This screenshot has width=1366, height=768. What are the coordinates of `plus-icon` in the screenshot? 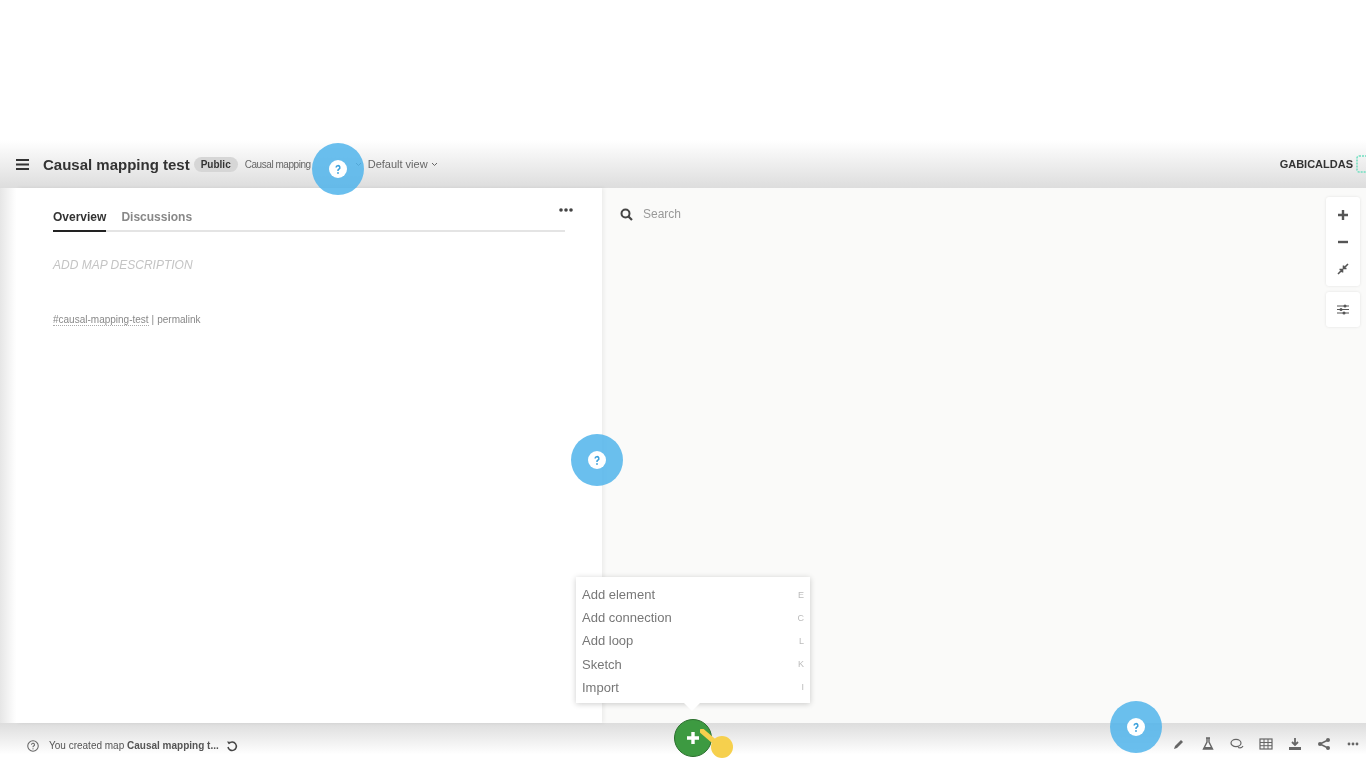 It's located at (693, 738).